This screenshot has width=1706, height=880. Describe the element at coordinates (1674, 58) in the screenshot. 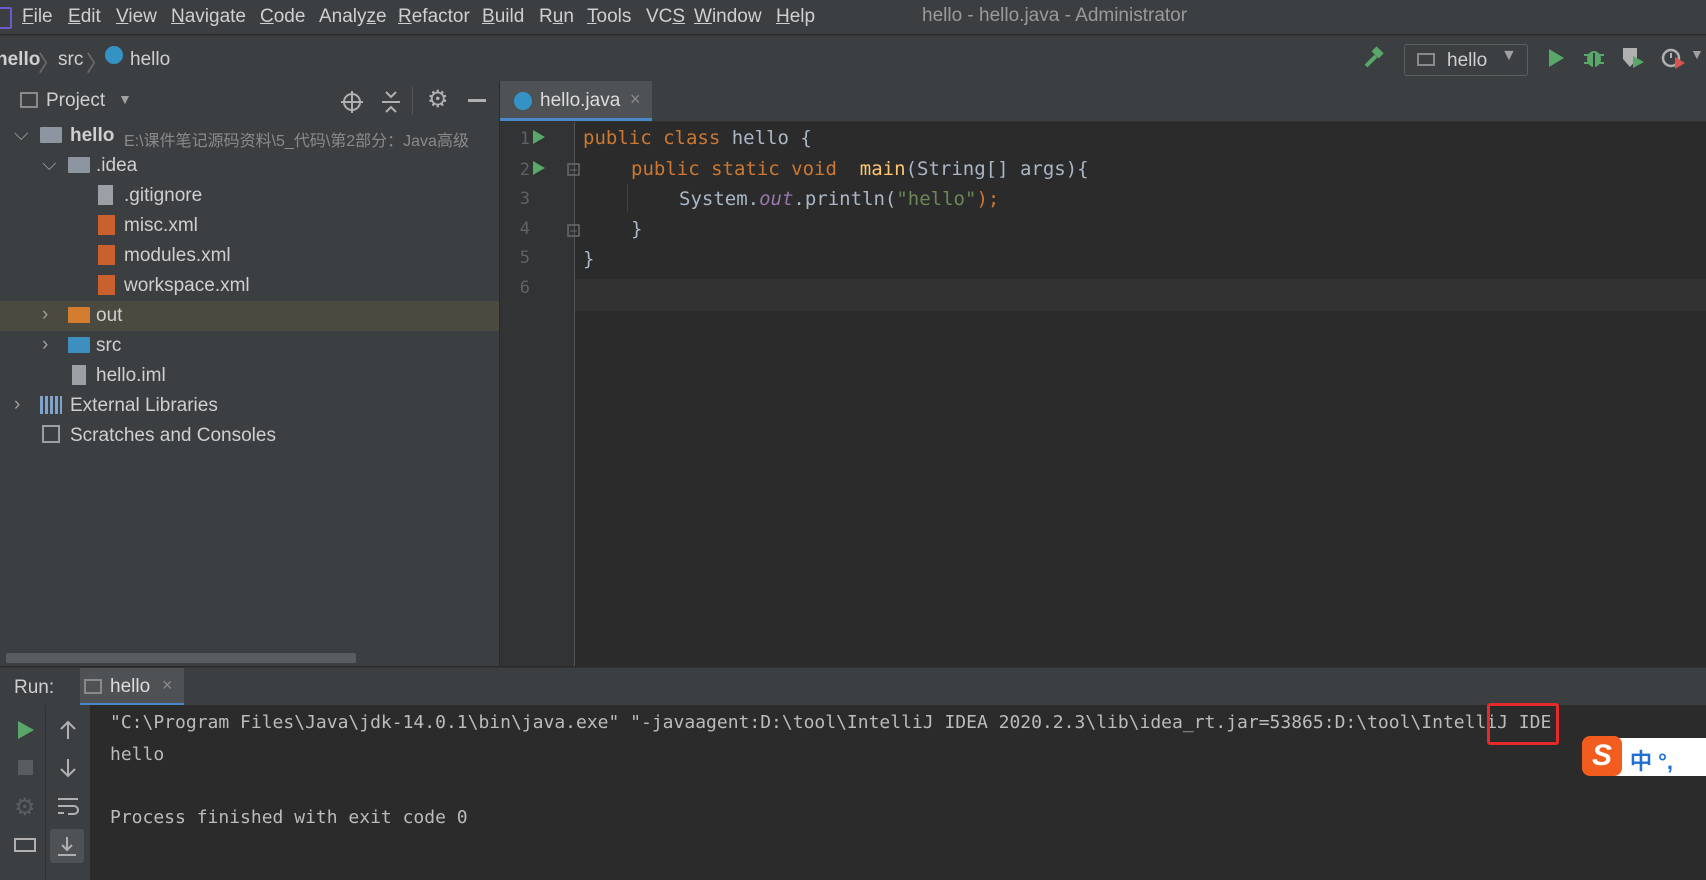

I see `profile-icon` at that location.